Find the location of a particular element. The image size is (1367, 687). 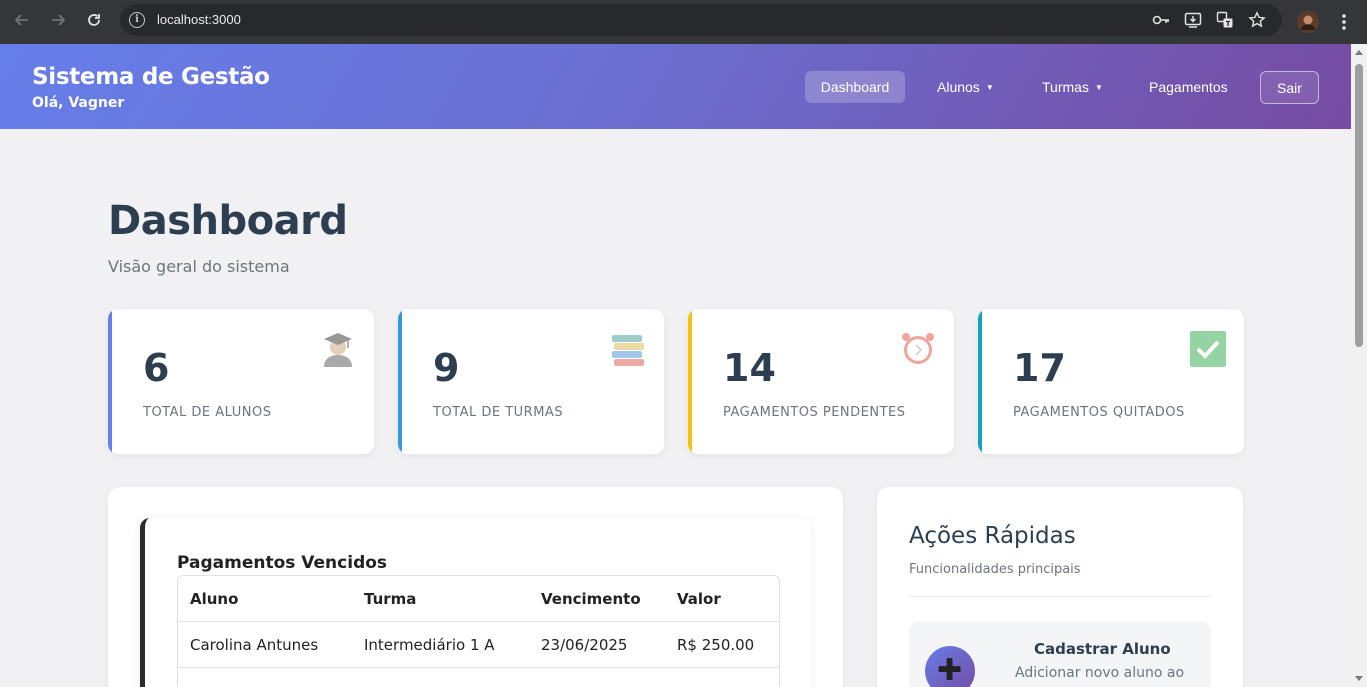

books-icon is located at coordinates (628, 350).